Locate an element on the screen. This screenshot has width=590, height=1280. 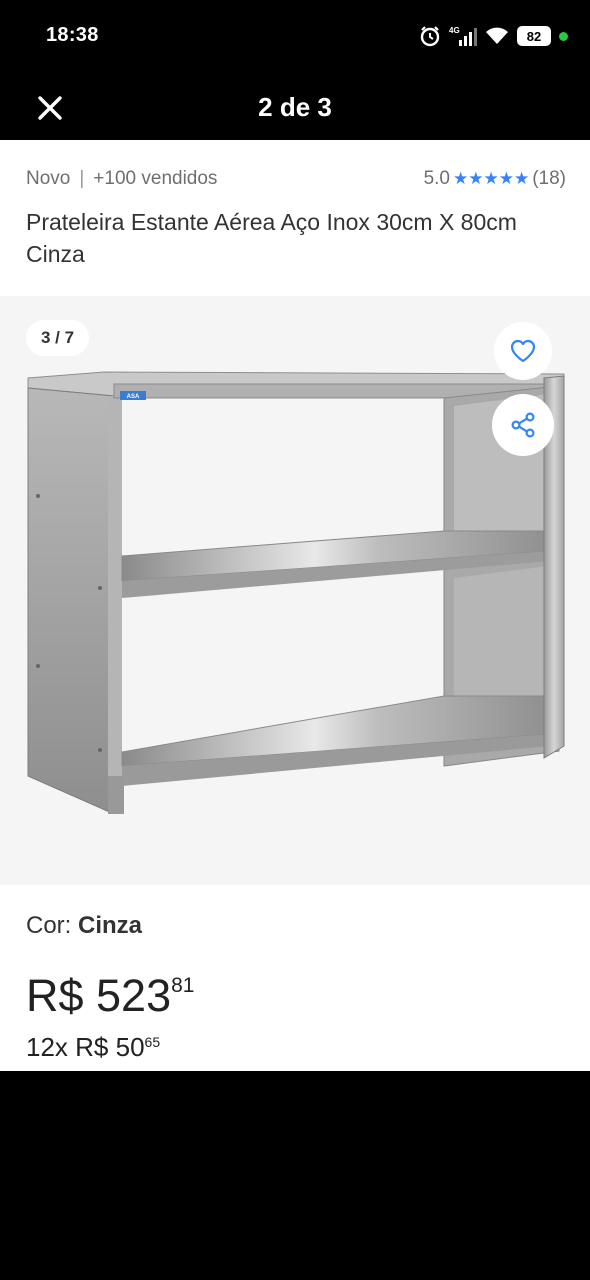
battery-indicator: 82 is located at coordinates (534, 36).